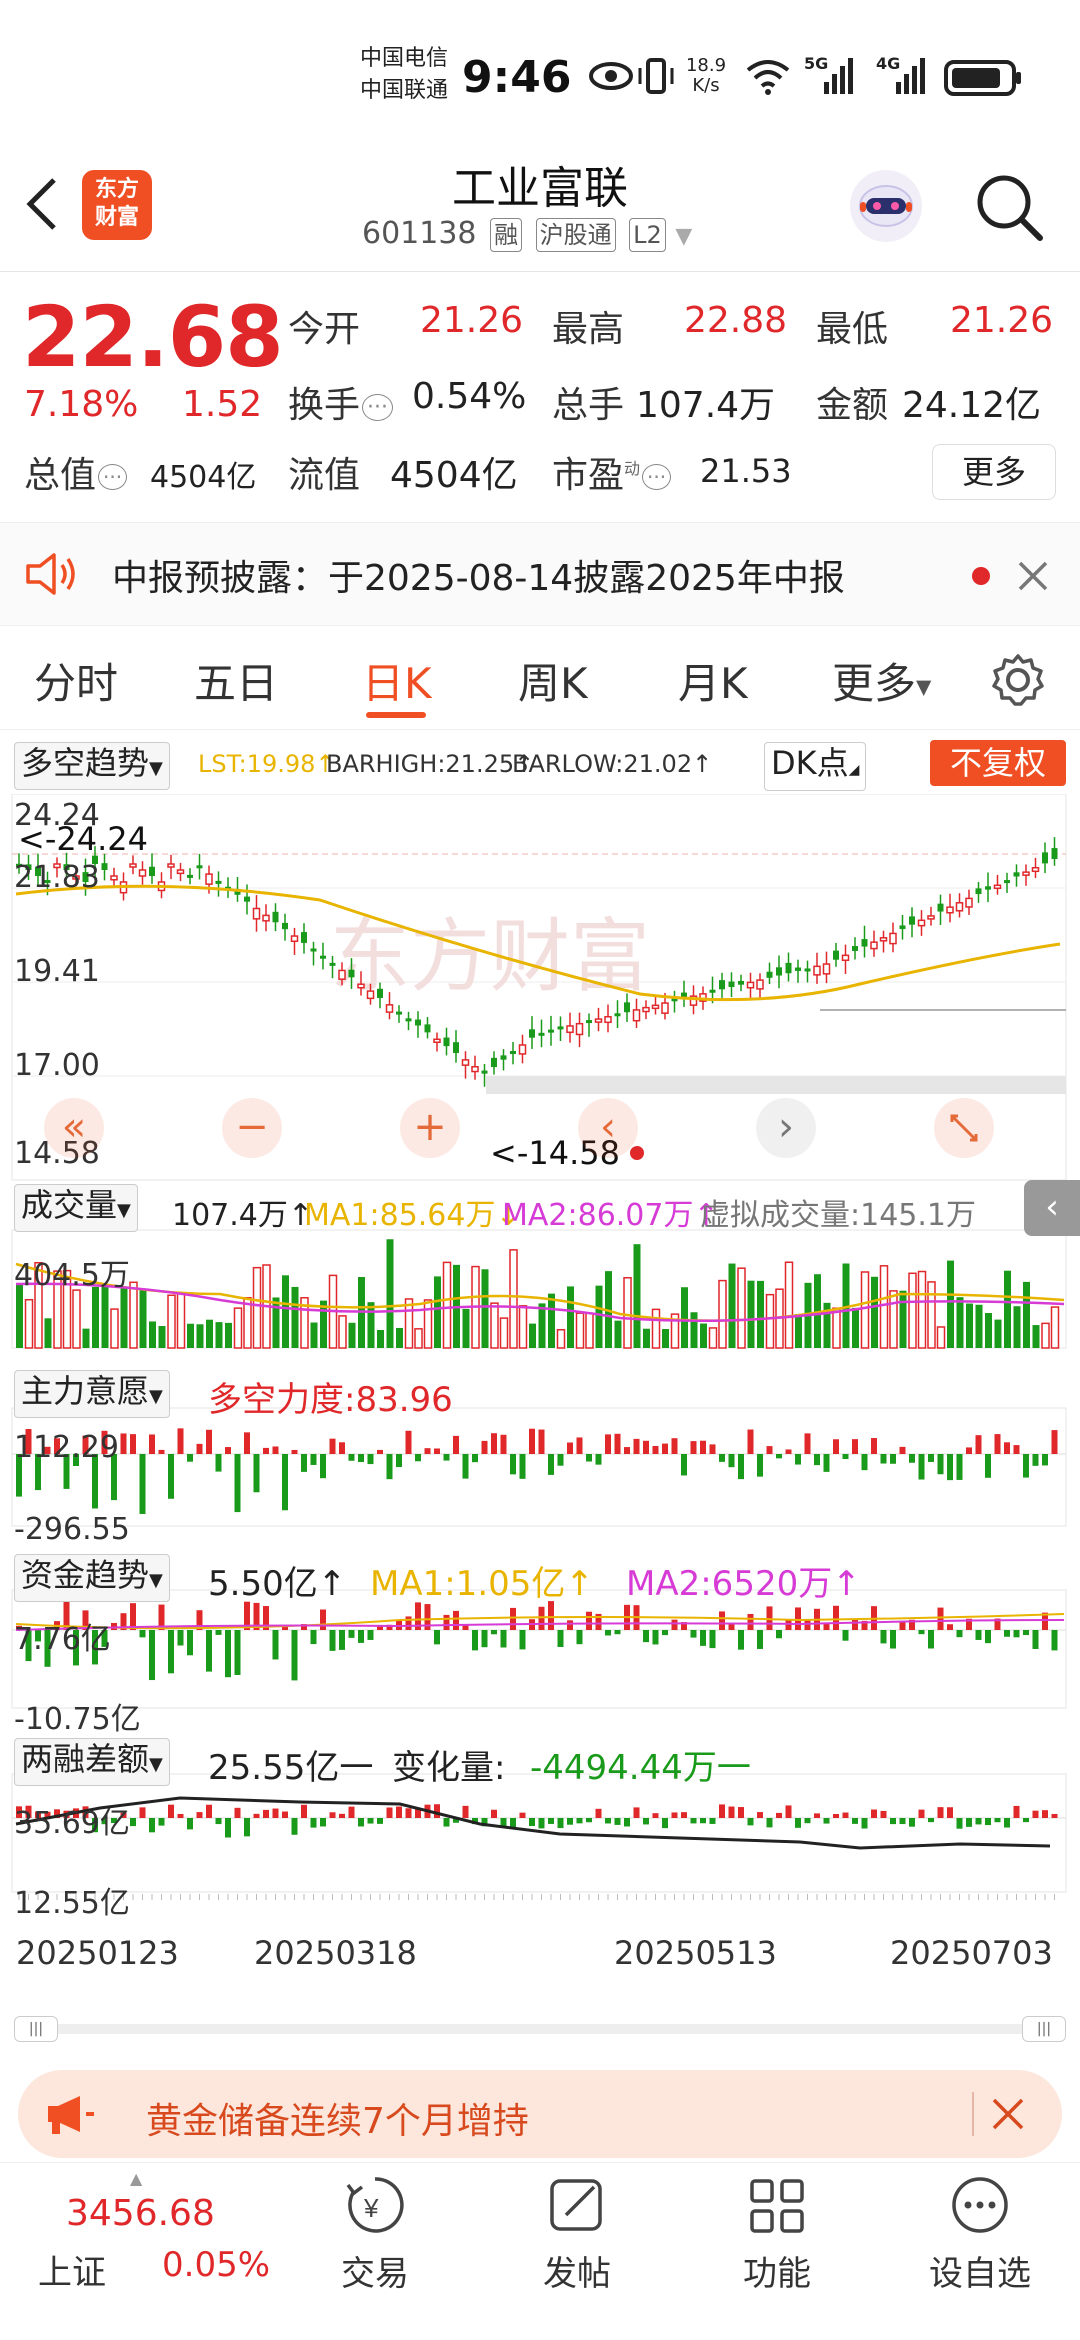 The image size is (1080, 2340). I want to click on adjust-mode-button: 不复权, so click(998, 763).